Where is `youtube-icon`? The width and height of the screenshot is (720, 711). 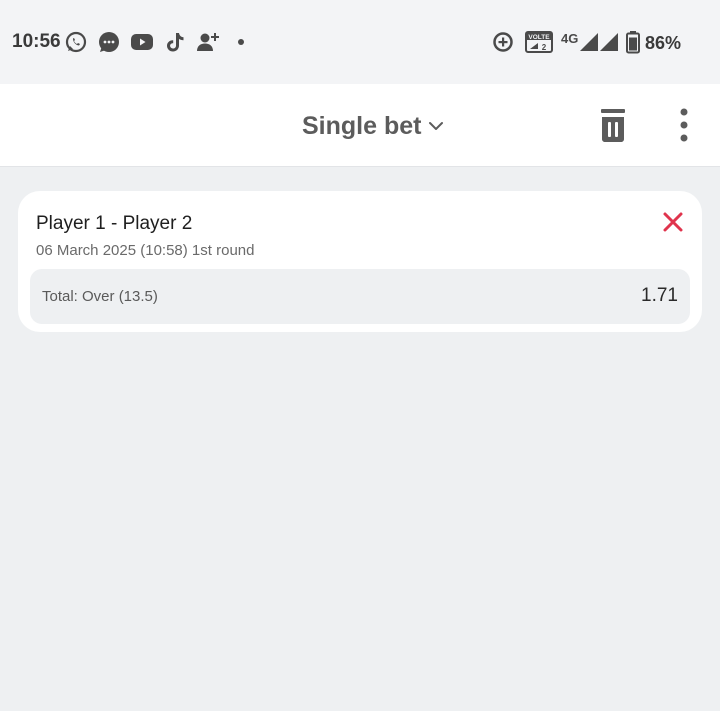
youtube-icon is located at coordinates (142, 42).